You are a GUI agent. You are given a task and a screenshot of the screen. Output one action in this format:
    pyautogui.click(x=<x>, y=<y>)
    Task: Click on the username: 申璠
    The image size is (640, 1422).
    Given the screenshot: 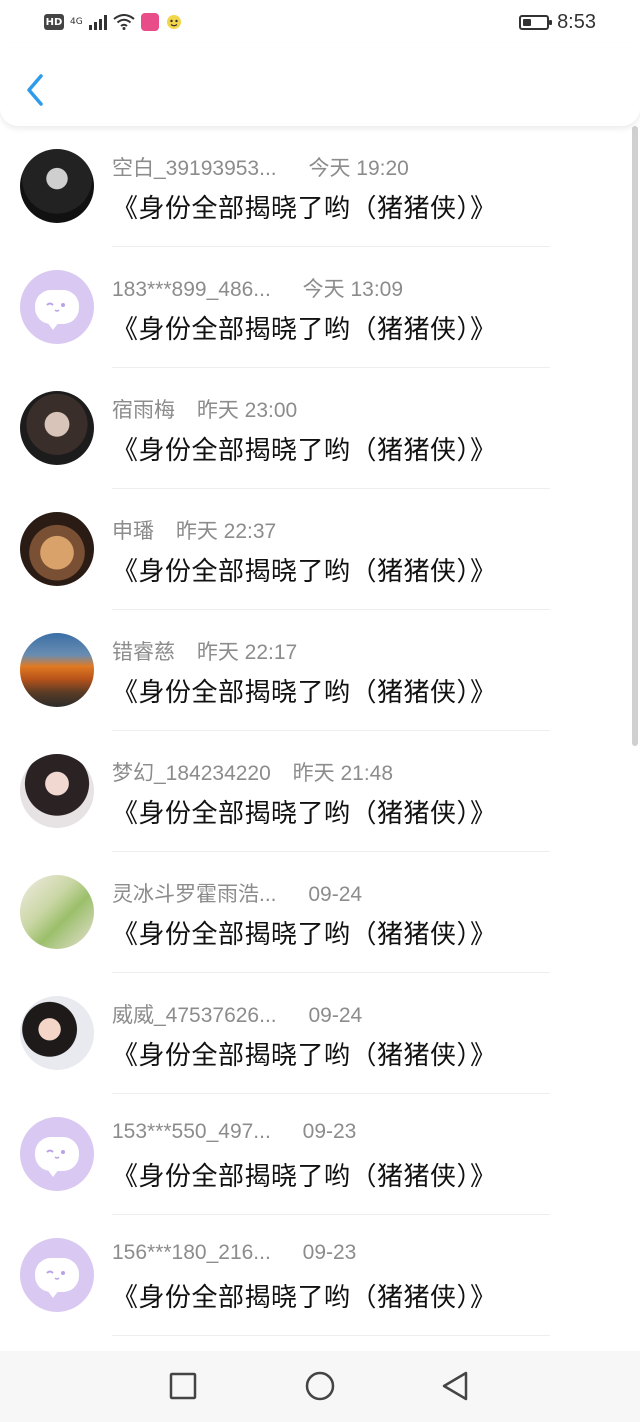 What is the action you would take?
    pyautogui.click(x=133, y=530)
    